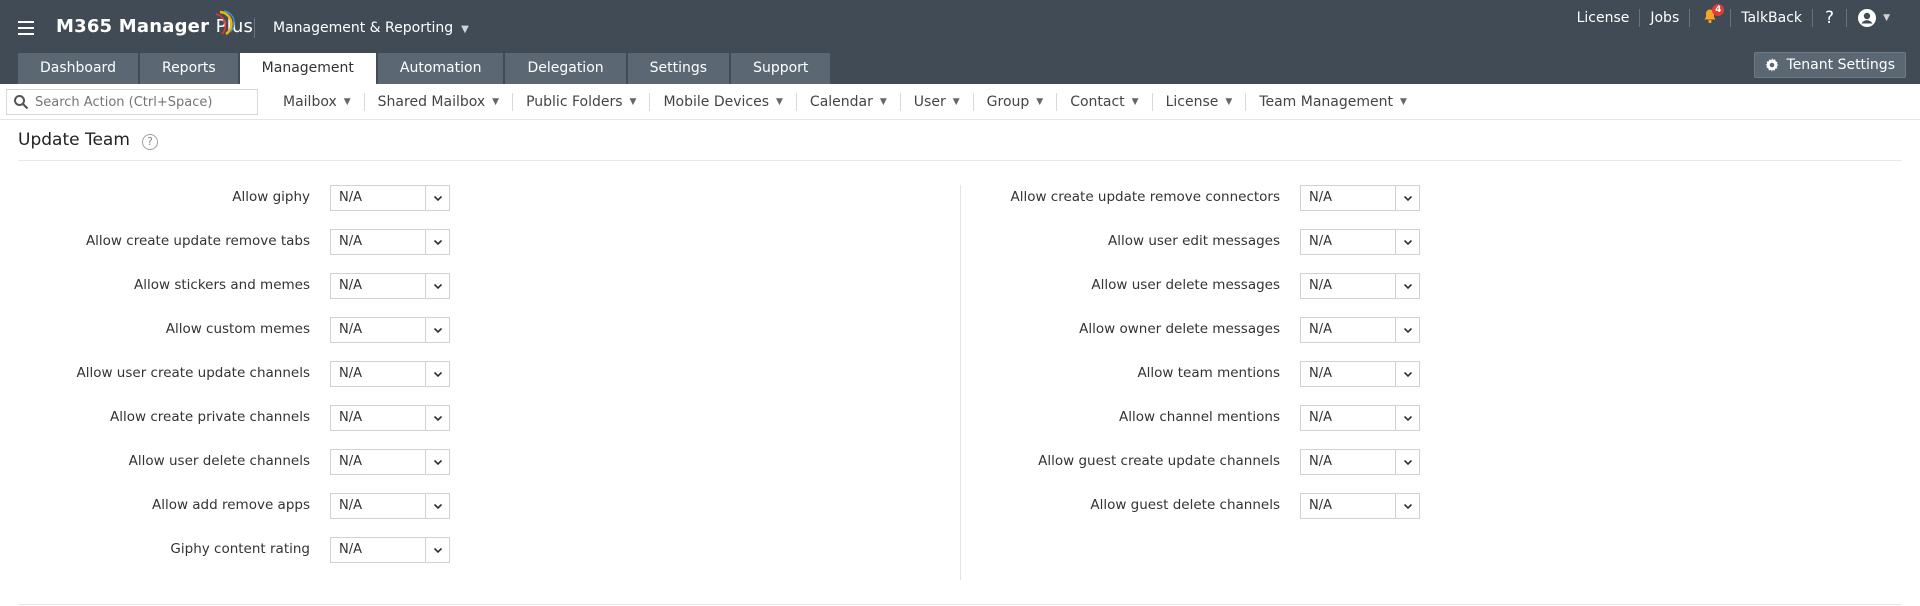  I want to click on talkback-link: TalkBack, so click(1771, 18).